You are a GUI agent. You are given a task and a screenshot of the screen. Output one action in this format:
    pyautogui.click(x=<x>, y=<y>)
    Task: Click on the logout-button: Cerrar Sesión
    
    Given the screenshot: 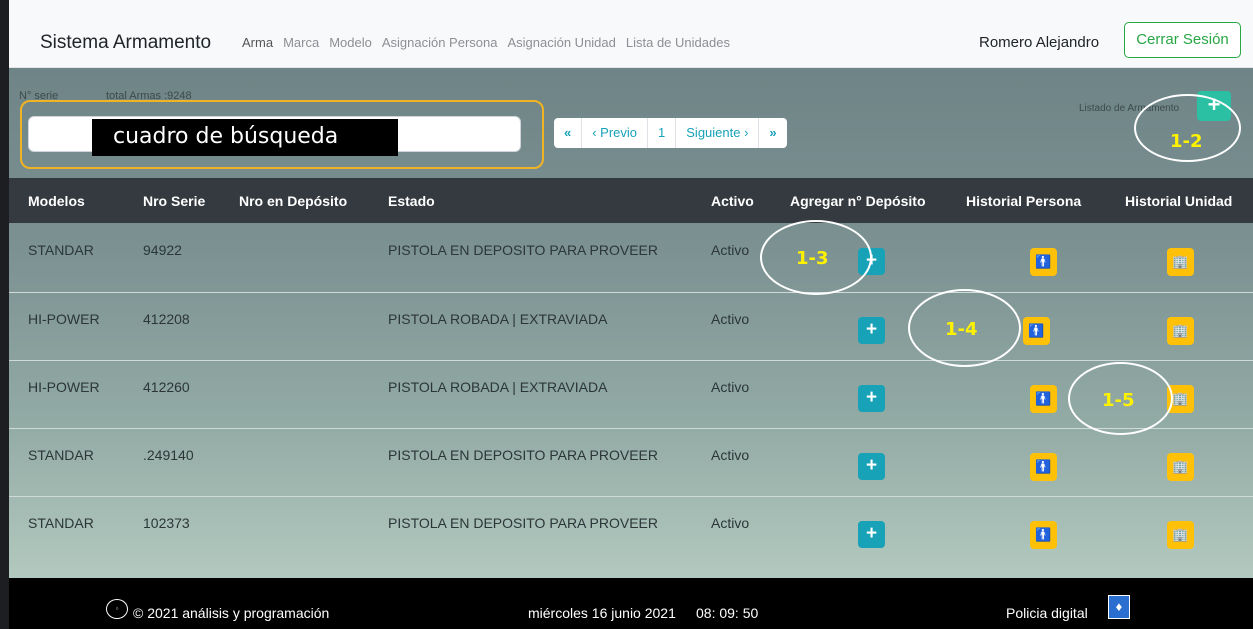 What is the action you would take?
    pyautogui.click(x=1182, y=40)
    